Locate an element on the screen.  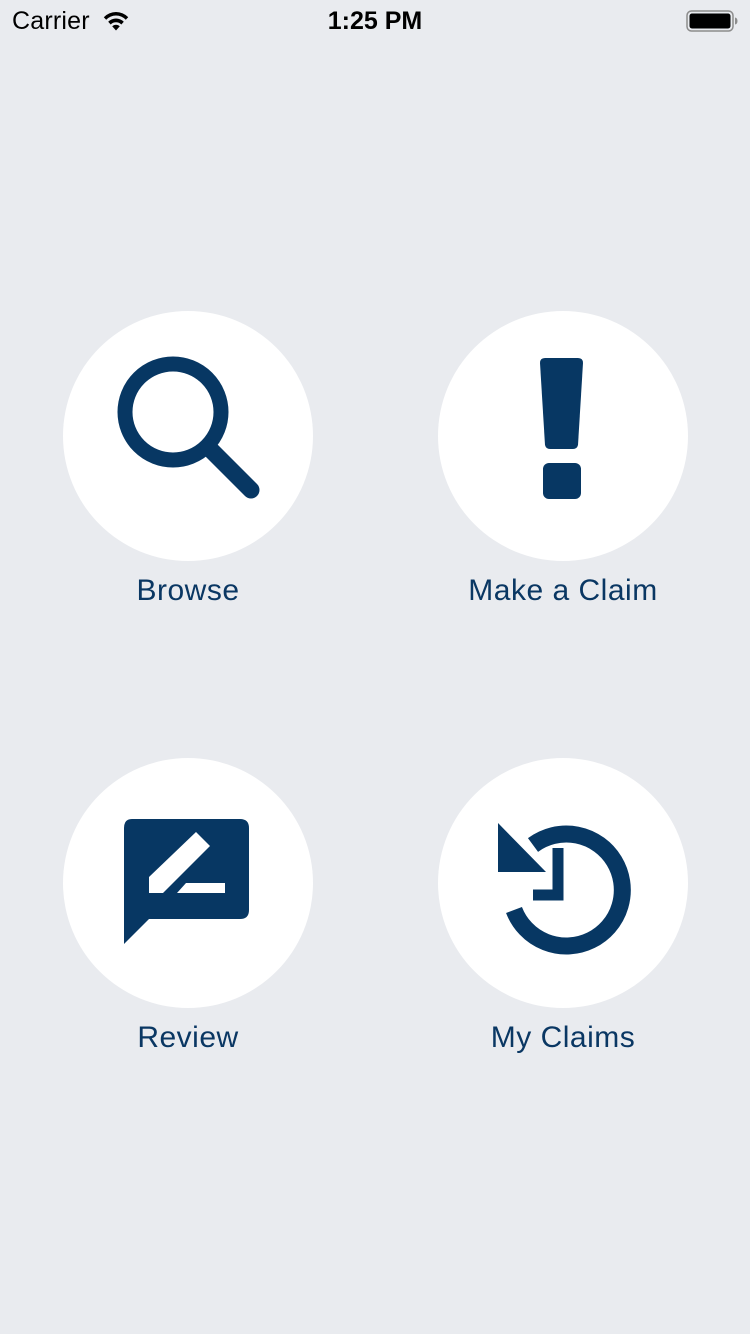
browse-icon-circle is located at coordinates (188, 436).